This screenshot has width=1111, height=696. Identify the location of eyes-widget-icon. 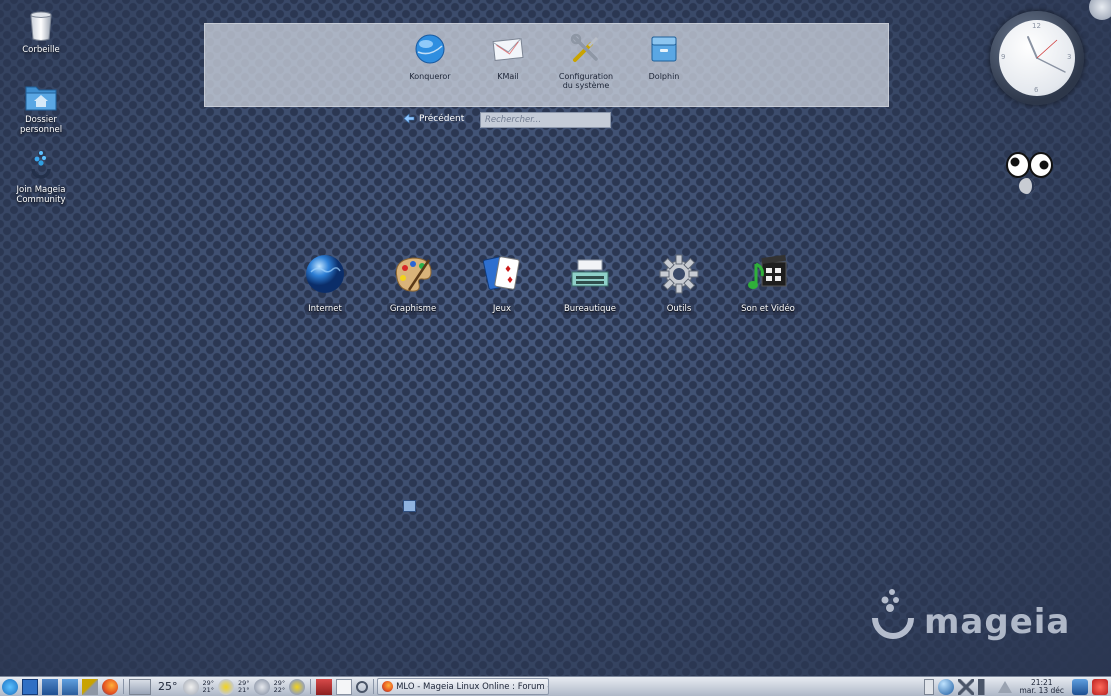
(1031, 175).